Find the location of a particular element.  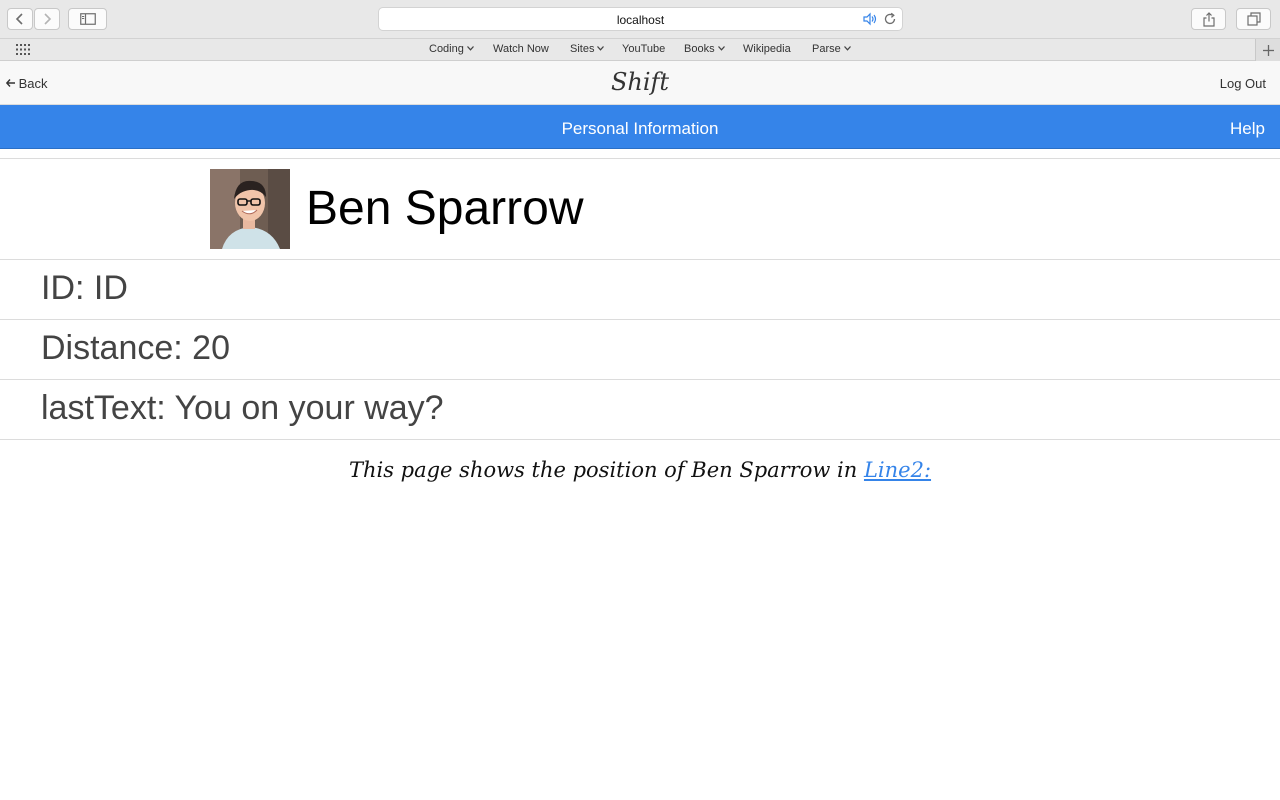

logout-button: Log Out is located at coordinates (1243, 83).